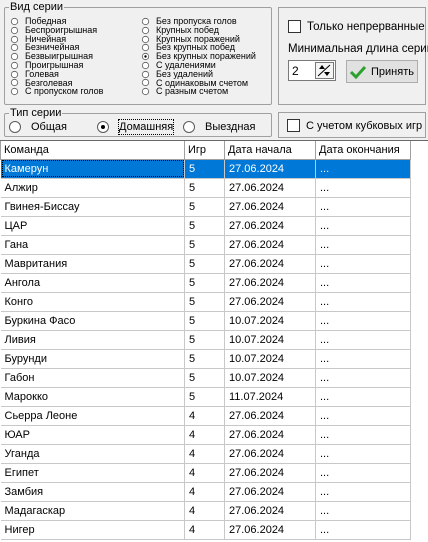  What do you see at coordinates (92, 226) in the screenshot?
I see `cell-team: ЦАР` at bounding box center [92, 226].